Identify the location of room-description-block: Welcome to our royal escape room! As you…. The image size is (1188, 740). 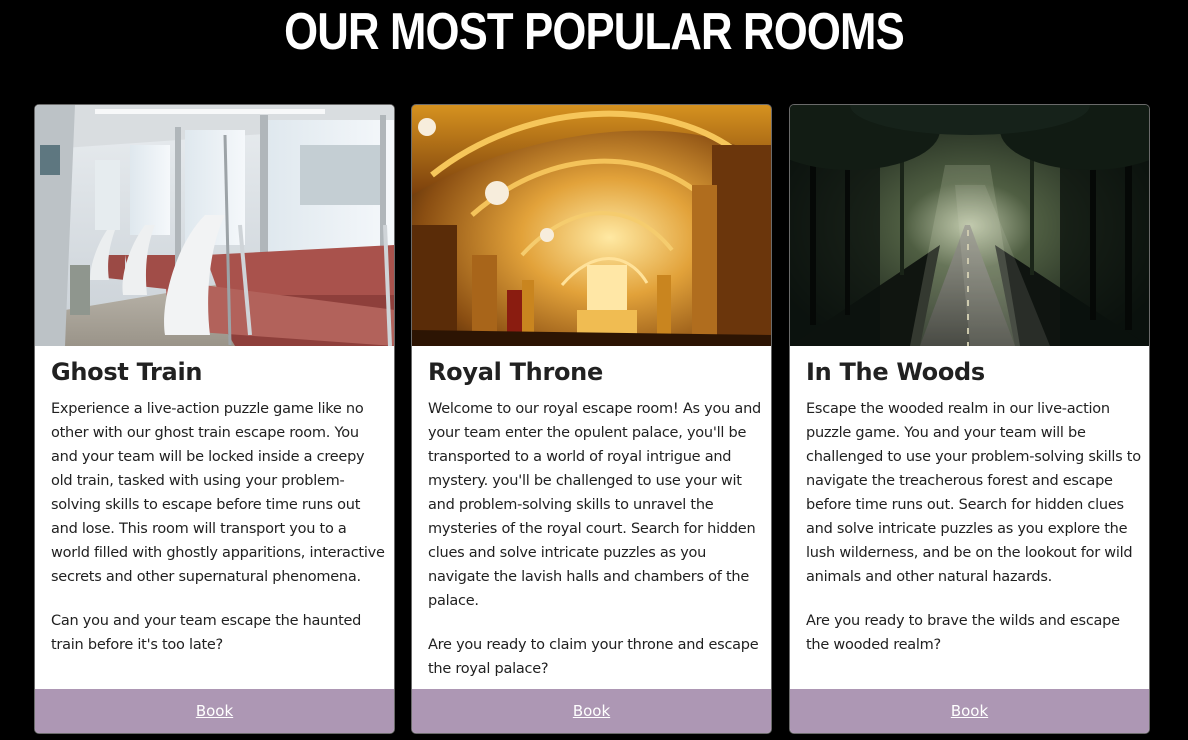
(595, 549).